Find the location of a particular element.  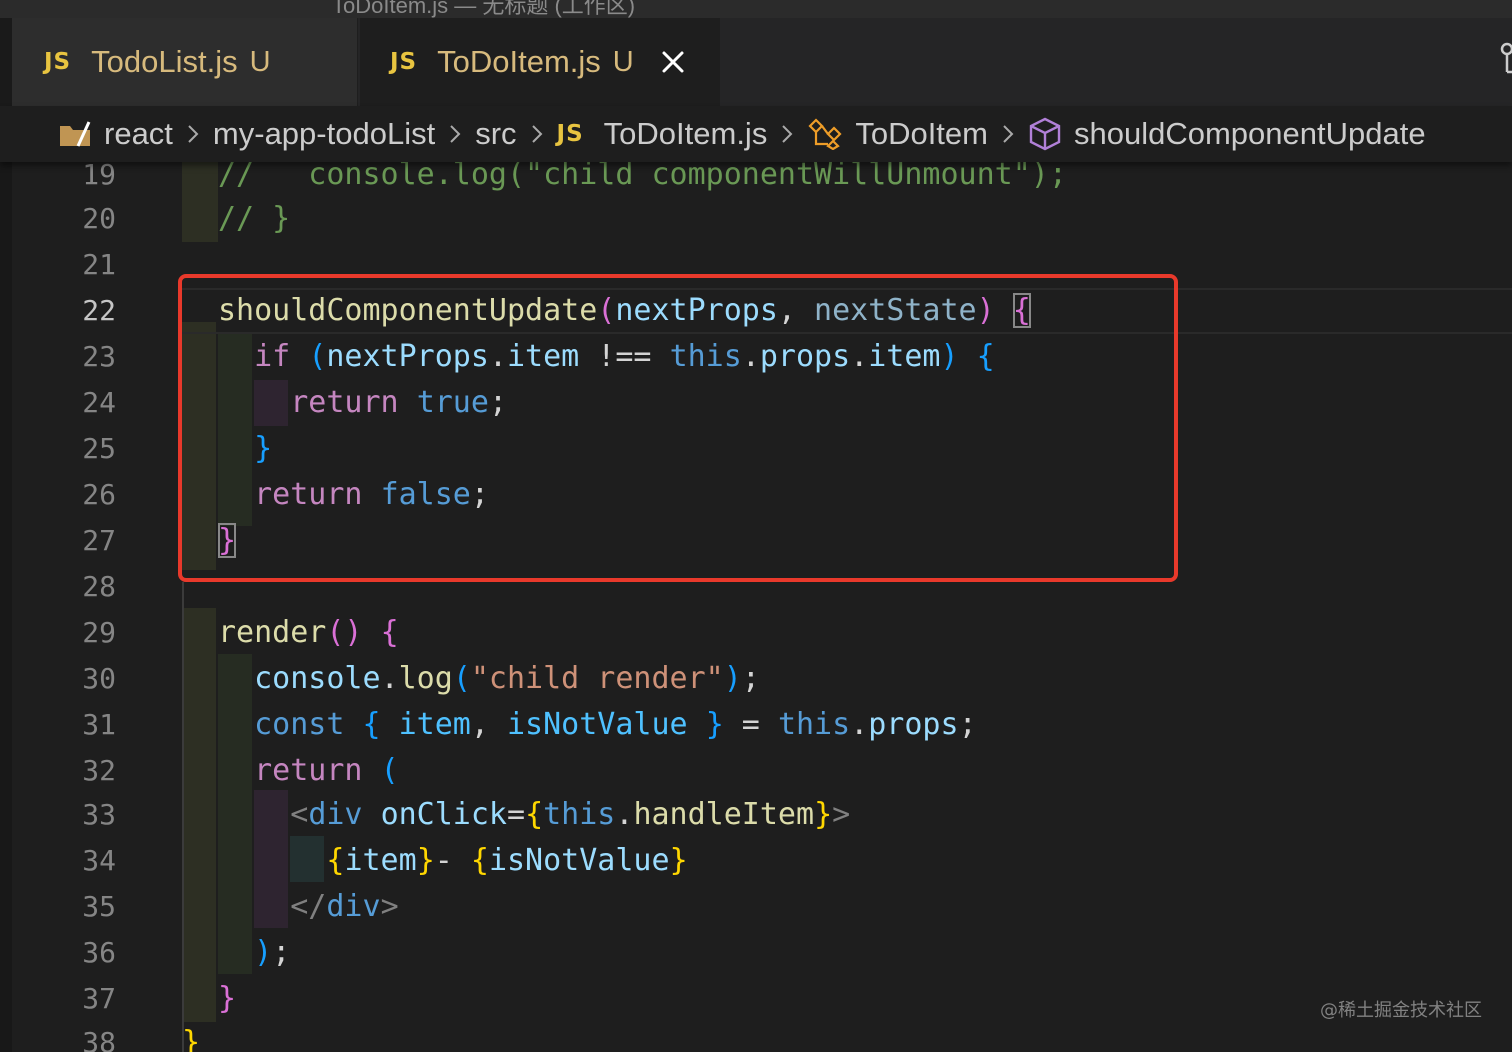

breadcrumb-label: my-app-todoList is located at coordinates (324, 133).